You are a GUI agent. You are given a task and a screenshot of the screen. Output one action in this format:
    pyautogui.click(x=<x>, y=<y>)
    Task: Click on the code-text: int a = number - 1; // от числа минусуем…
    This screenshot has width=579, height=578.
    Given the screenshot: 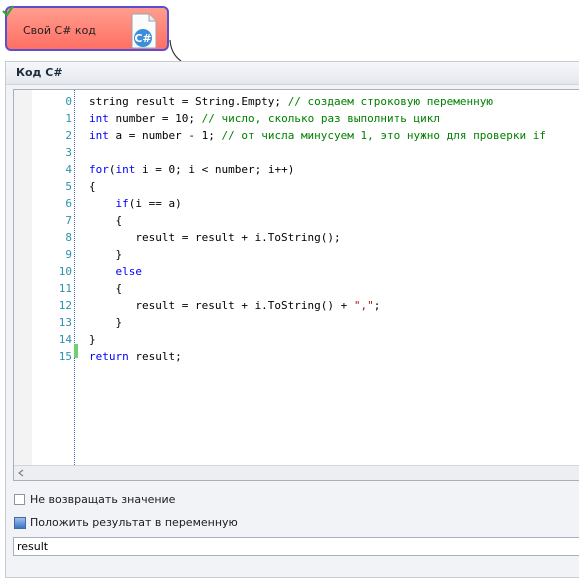 What is the action you would take?
    pyautogui.click(x=317, y=135)
    